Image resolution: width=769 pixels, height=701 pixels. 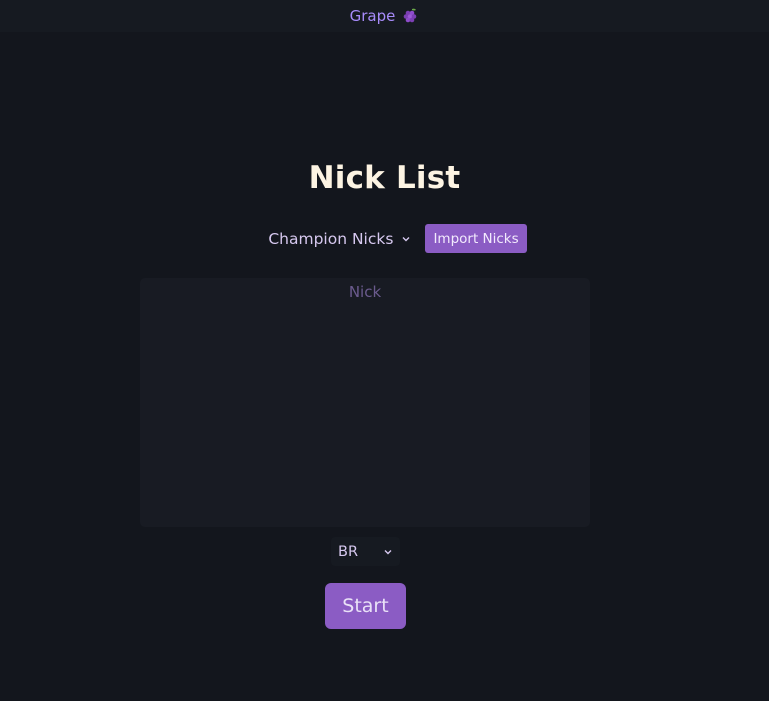 What do you see at coordinates (331, 238) in the screenshot?
I see `nick-list-select-value: Champion Nicks` at bounding box center [331, 238].